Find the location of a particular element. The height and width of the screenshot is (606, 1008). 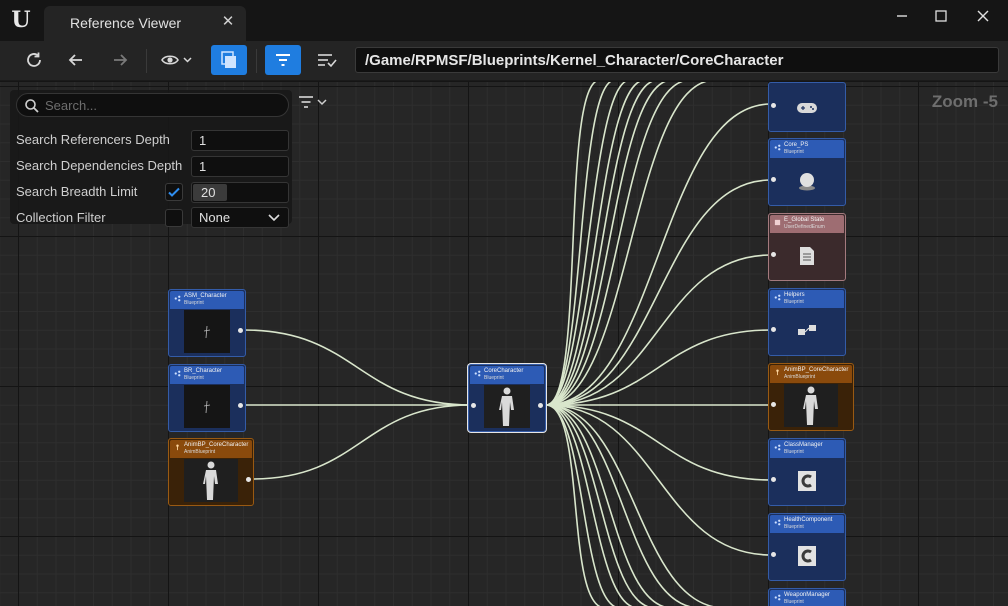

helpers-icon is located at coordinates (807, 329).